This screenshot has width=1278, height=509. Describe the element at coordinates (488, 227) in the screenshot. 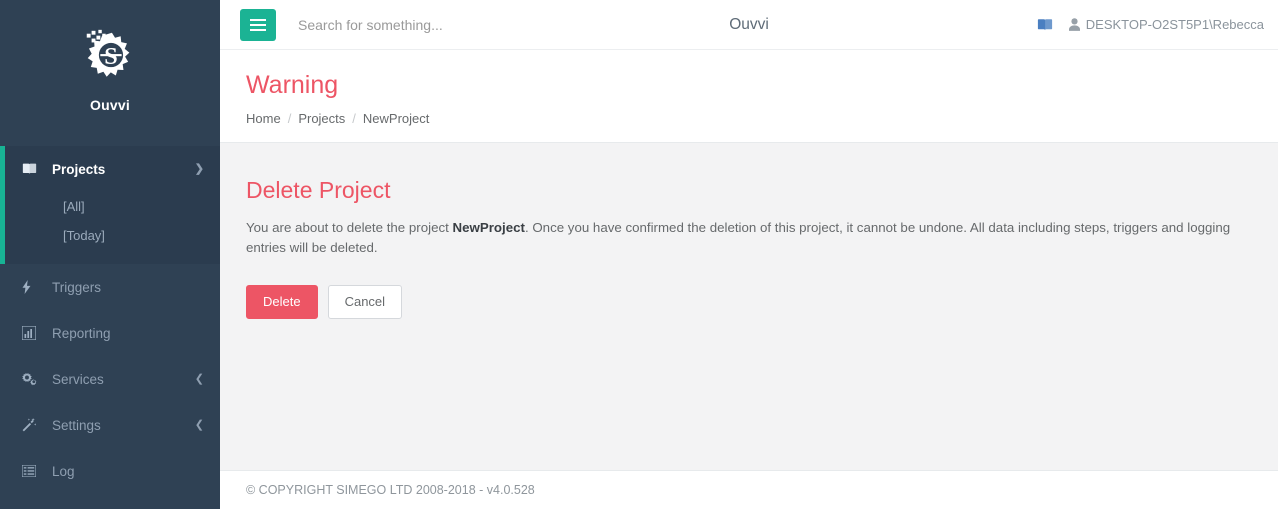

I see `project-name: NewProject` at that location.